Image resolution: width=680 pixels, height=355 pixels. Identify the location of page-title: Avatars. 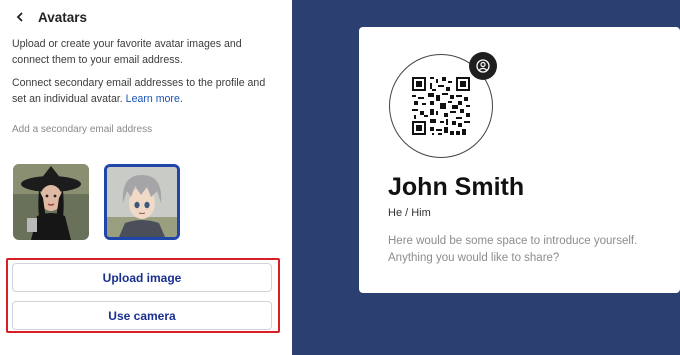
(63, 17).